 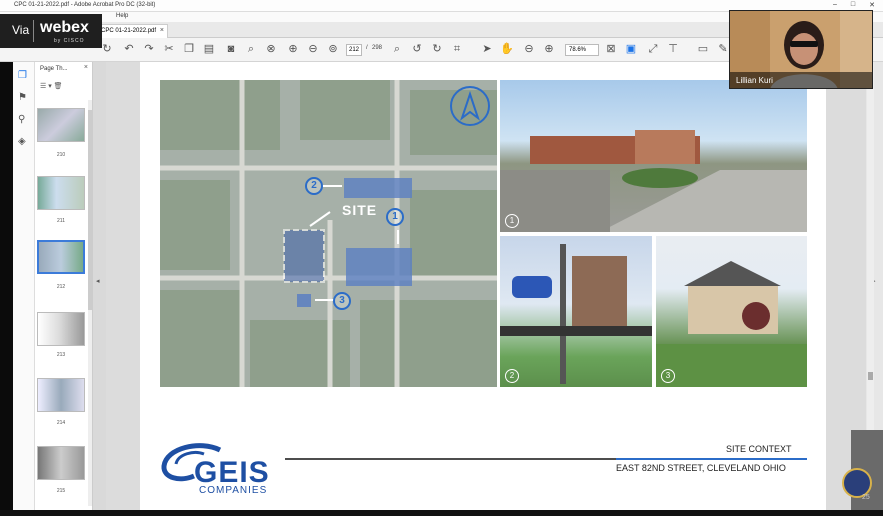 I want to click on navigation-rail: ❐ ⚑ ⚲ ◈, so click(x=24, y=286).